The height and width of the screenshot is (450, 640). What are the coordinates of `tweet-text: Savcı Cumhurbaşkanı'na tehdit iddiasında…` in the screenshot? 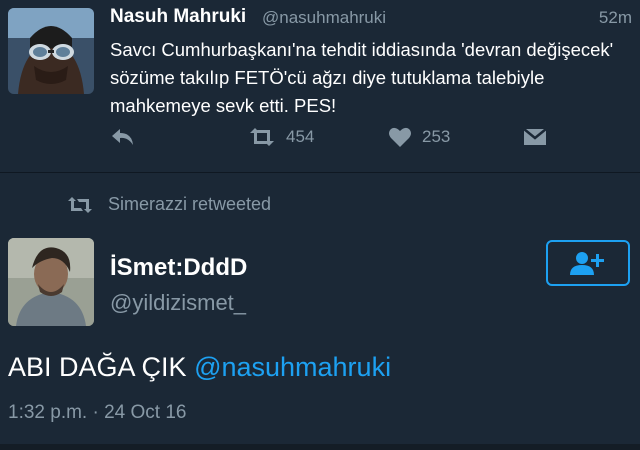 It's located at (362, 77).